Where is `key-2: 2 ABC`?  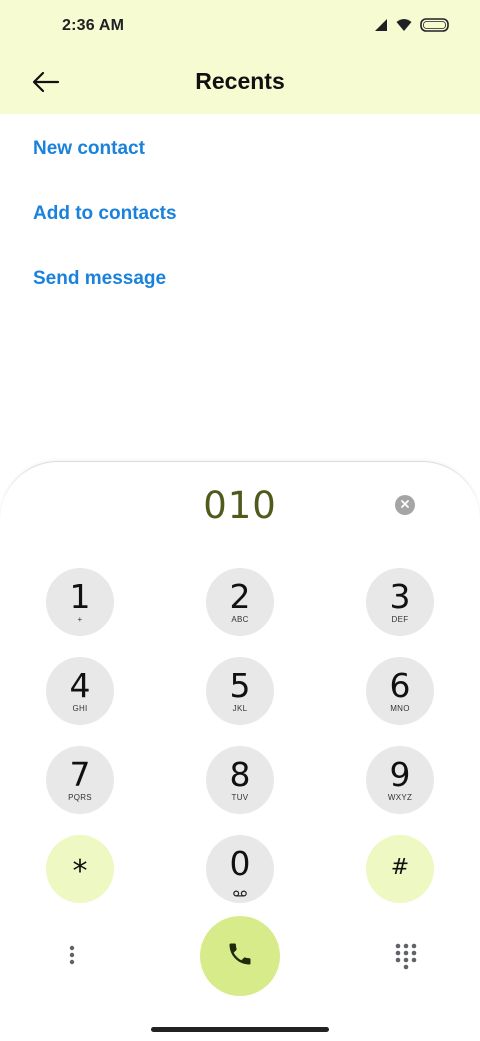
key-2: 2 ABC is located at coordinates (240, 602).